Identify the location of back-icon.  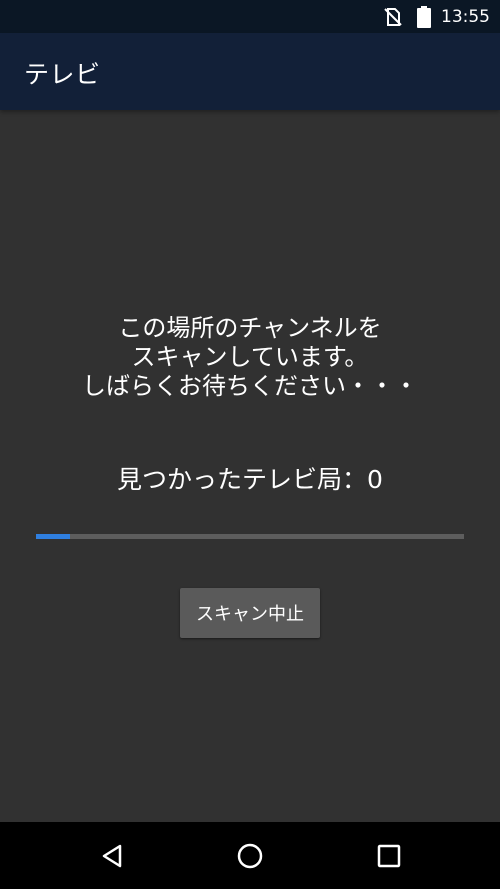
(112, 856).